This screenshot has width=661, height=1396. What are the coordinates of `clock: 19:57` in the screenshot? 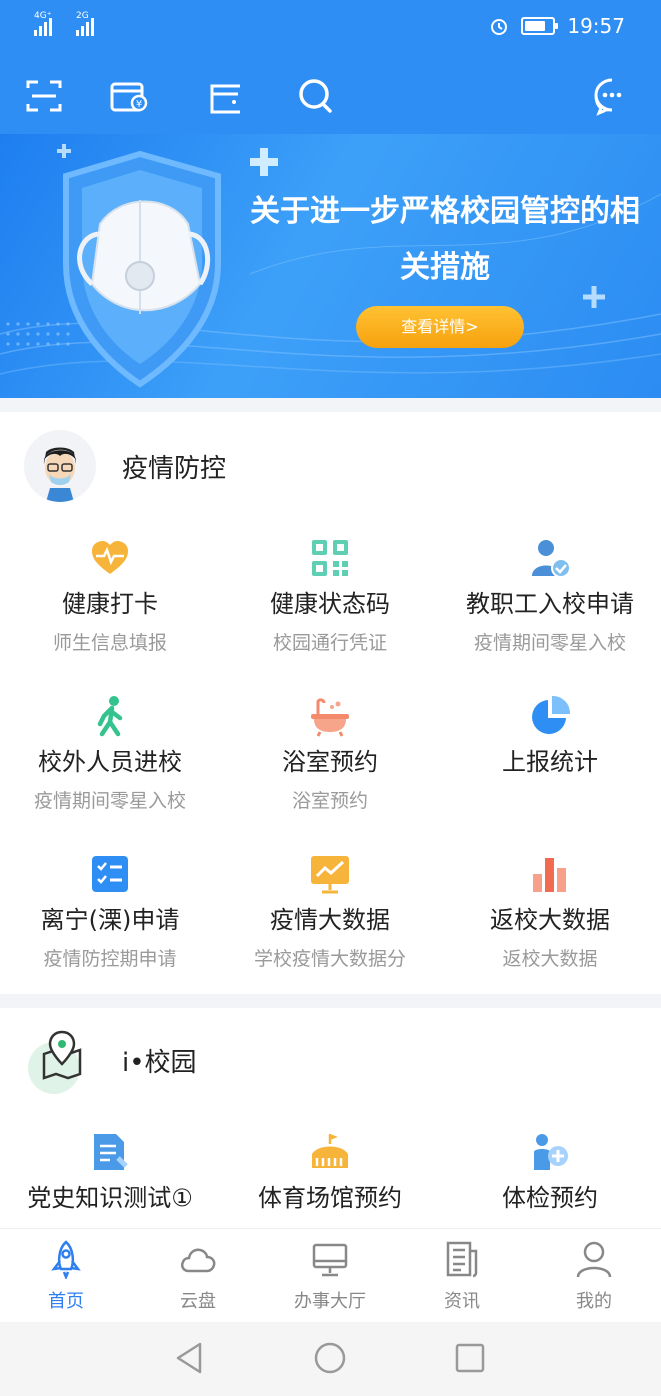 It's located at (596, 26).